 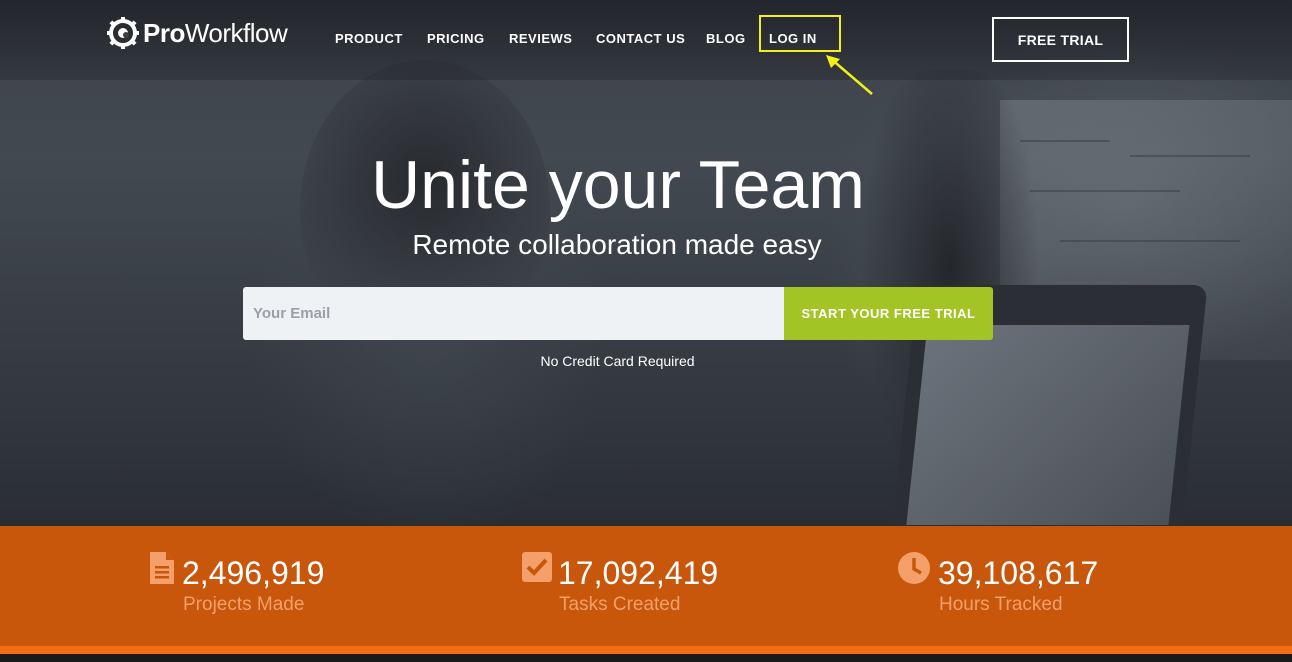 I want to click on checkbox-icon, so click(x=537, y=567).